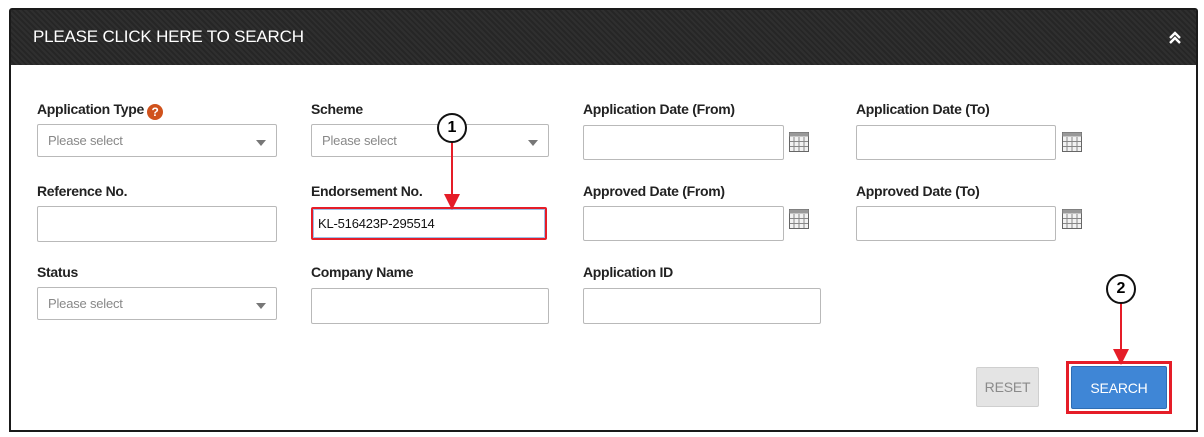  I want to click on callout-marker-1: 1, so click(452, 128).